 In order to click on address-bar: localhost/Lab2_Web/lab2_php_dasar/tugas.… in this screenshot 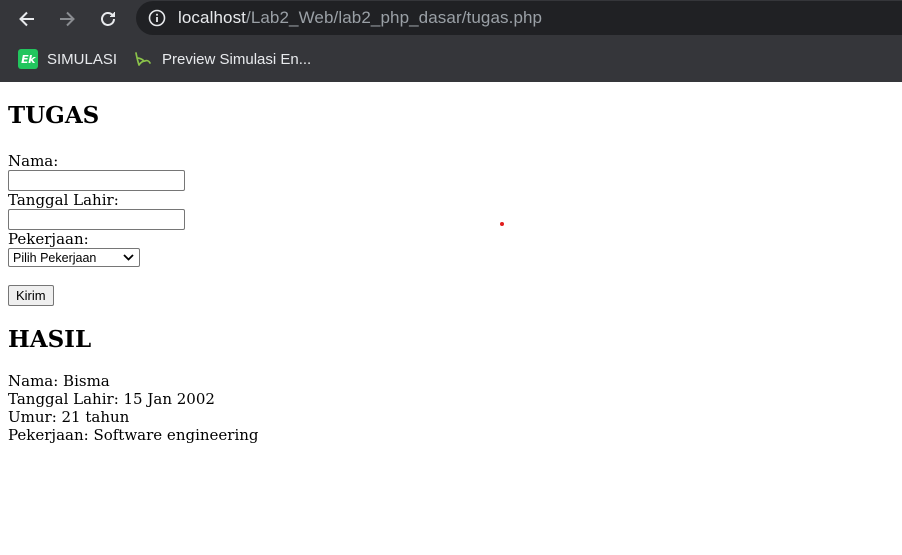, I will do `click(519, 18)`.